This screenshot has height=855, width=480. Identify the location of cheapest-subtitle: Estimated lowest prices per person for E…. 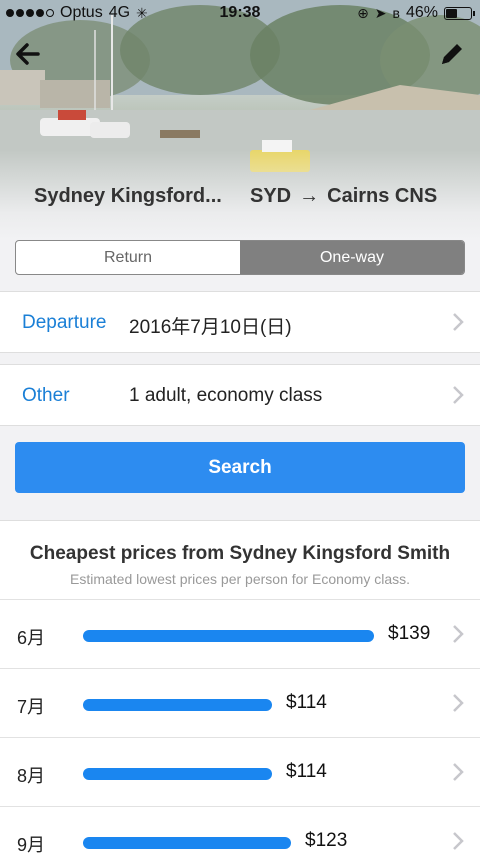
(240, 579).